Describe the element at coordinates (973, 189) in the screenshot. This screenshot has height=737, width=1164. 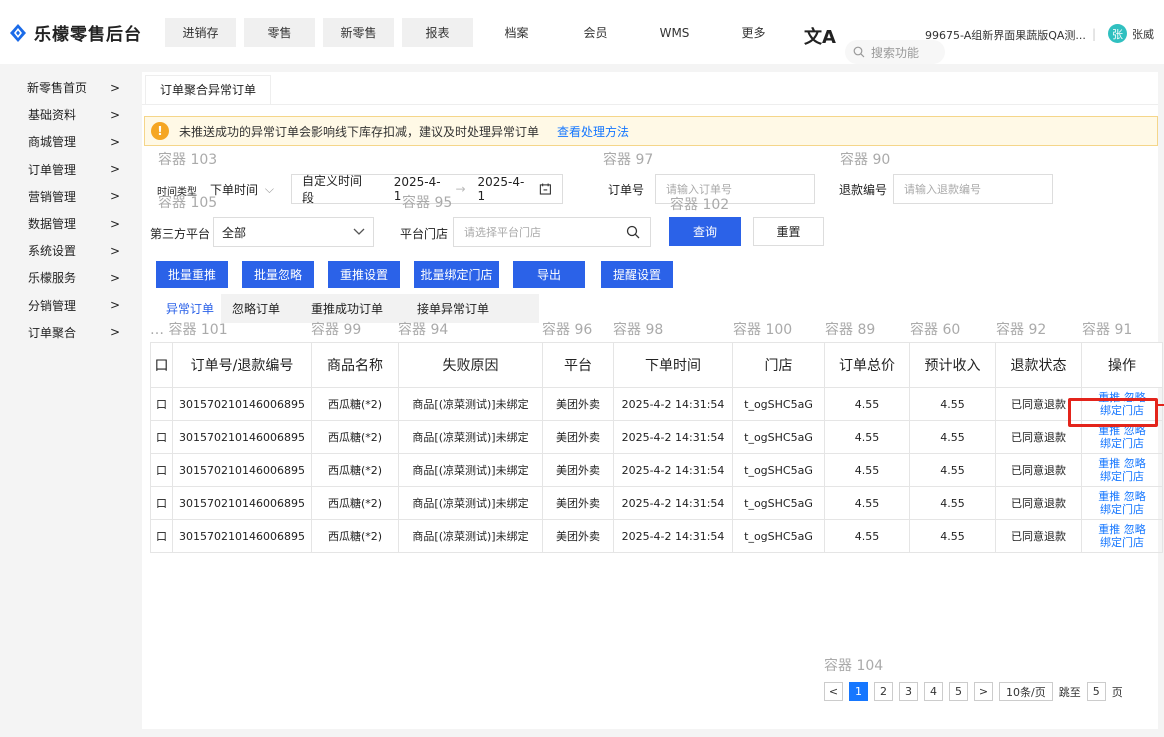
I see `refund-no-input: 请输入退款编号` at that location.